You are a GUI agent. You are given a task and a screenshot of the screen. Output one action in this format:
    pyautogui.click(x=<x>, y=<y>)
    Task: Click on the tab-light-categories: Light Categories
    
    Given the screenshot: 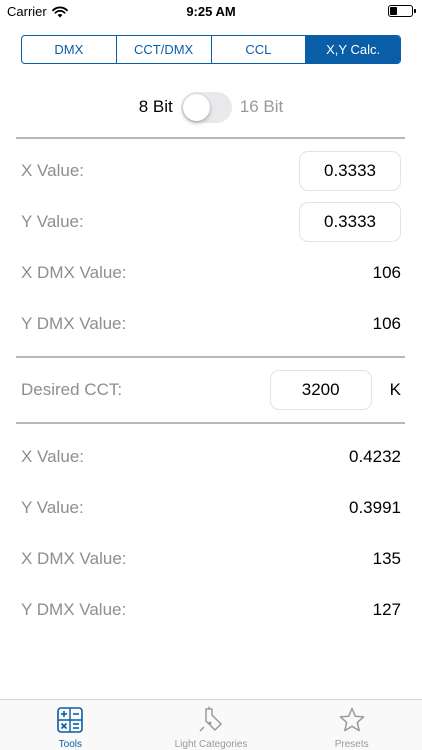 What is the action you would take?
    pyautogui.click(x=211, y=725)
    